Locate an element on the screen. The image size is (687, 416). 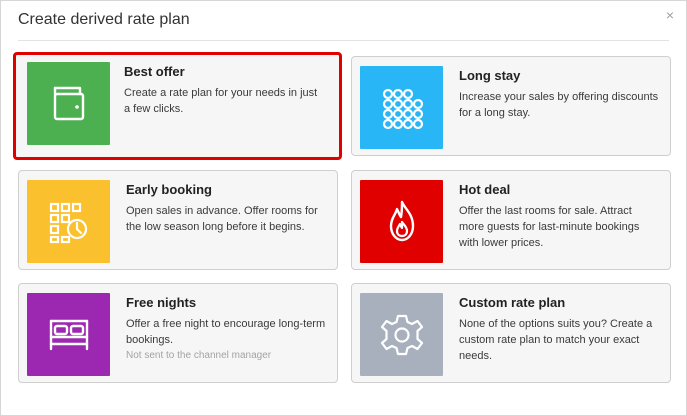
dialog-title: Create derived rate plan is located at coordinates (104, 19).